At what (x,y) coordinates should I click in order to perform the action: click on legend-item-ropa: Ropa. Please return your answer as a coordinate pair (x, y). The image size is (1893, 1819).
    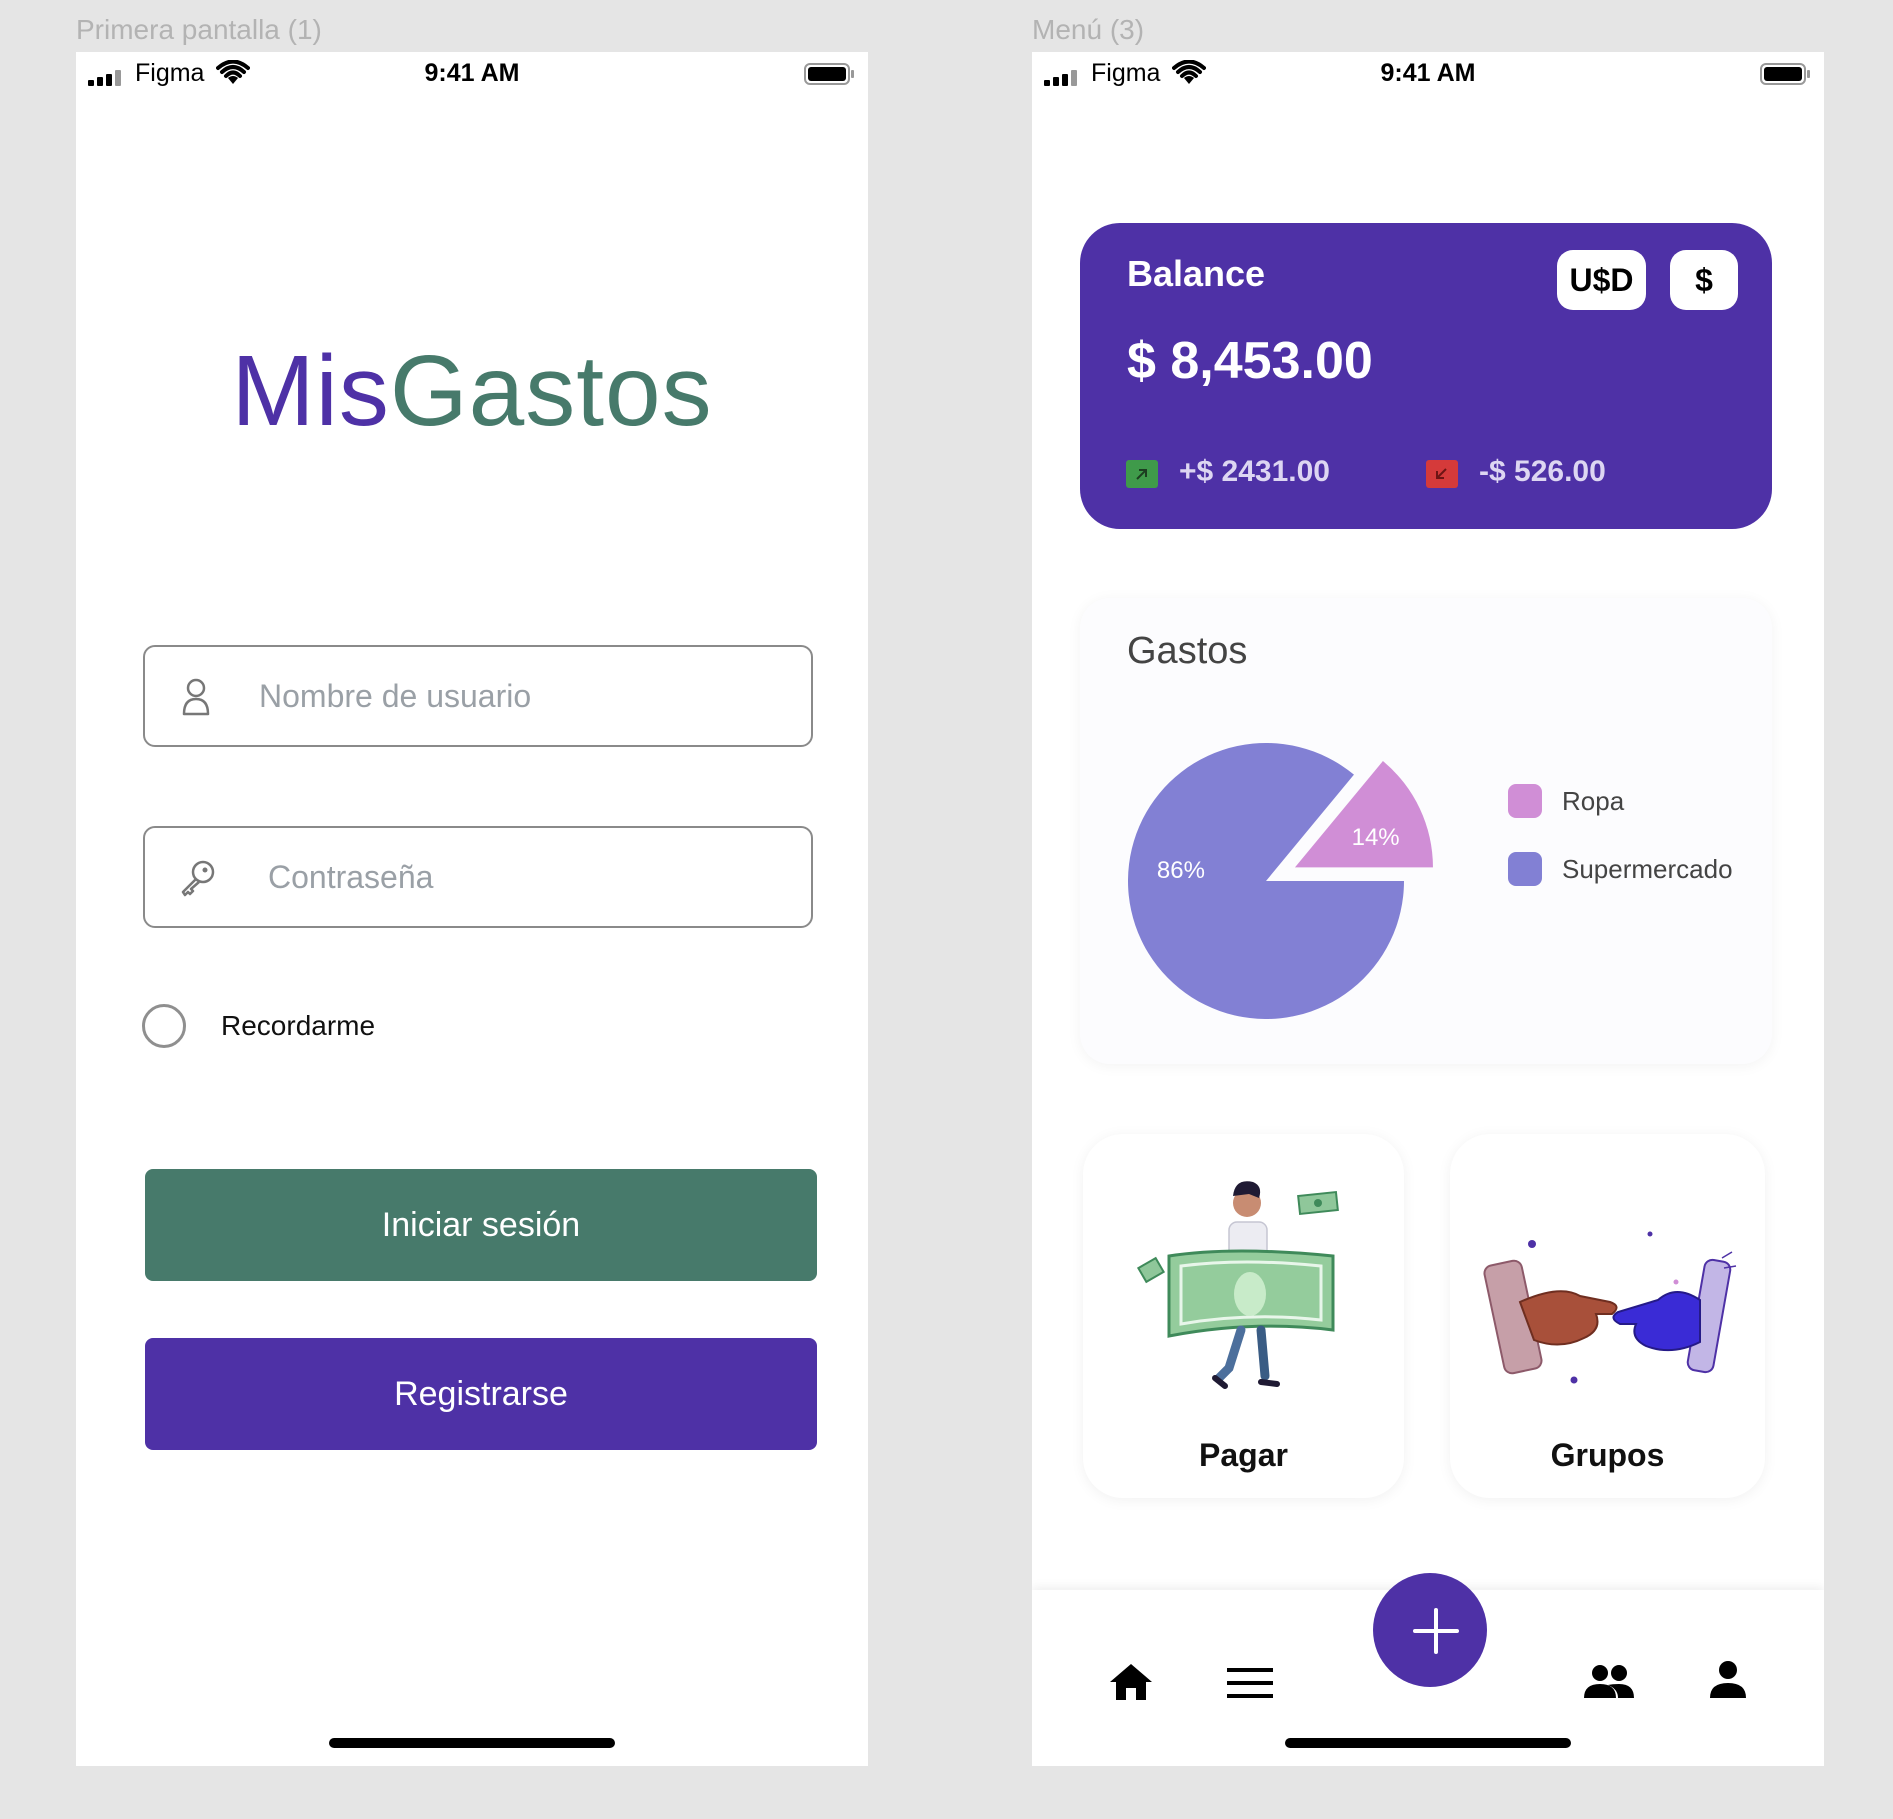
    Looking at the image, I should click on (1566, 801).